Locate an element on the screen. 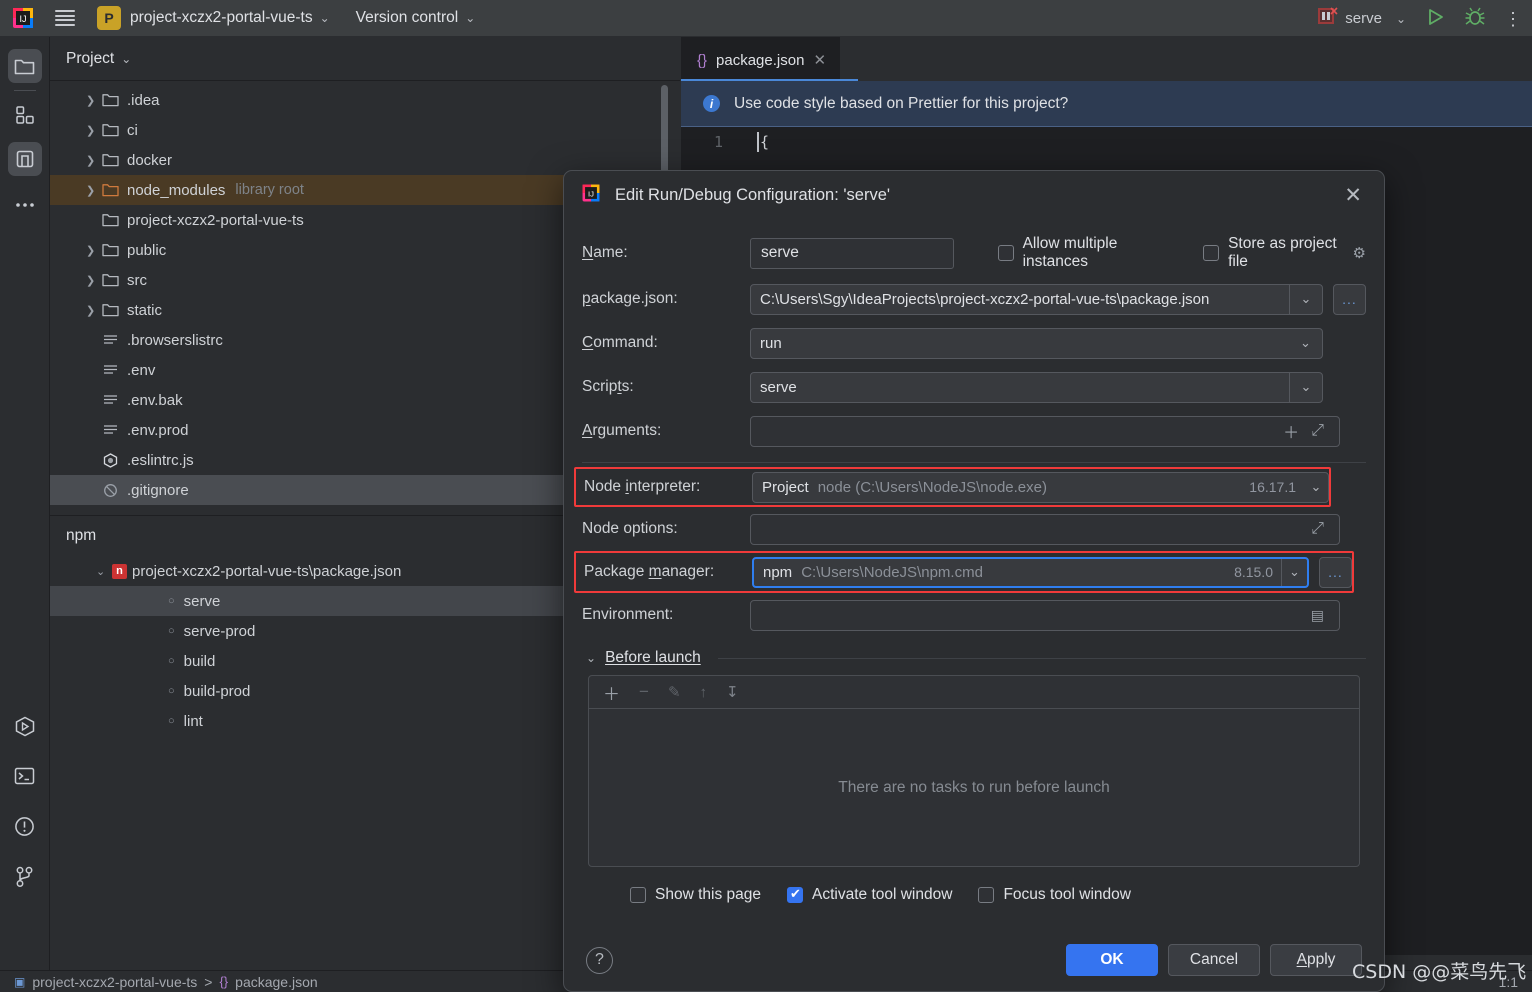 Image resolution: width=1532 pixels, height=992 pixels. help-icon: ? is located at coordinates (599, 960).